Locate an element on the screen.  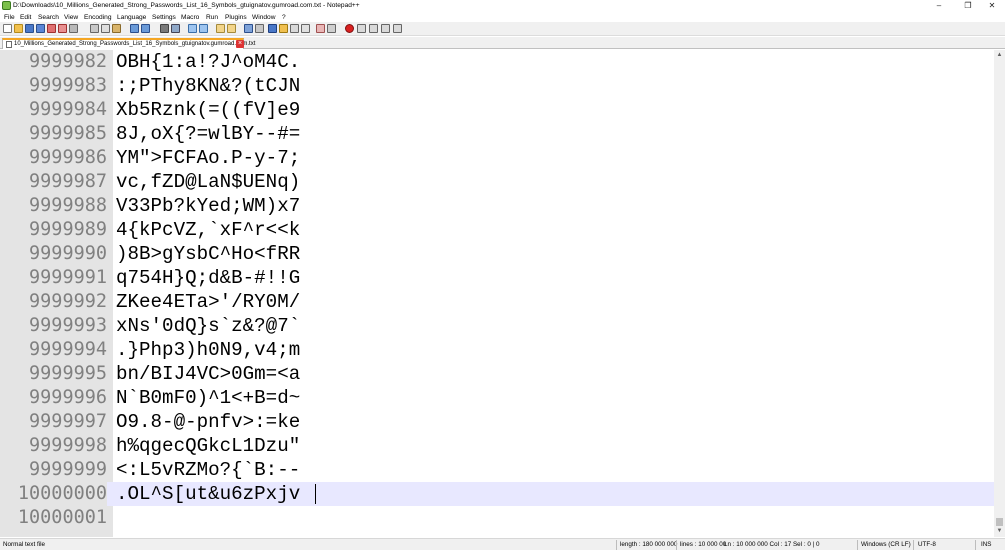
menu-plugins: Plugins is located at coordinates (236, 17).